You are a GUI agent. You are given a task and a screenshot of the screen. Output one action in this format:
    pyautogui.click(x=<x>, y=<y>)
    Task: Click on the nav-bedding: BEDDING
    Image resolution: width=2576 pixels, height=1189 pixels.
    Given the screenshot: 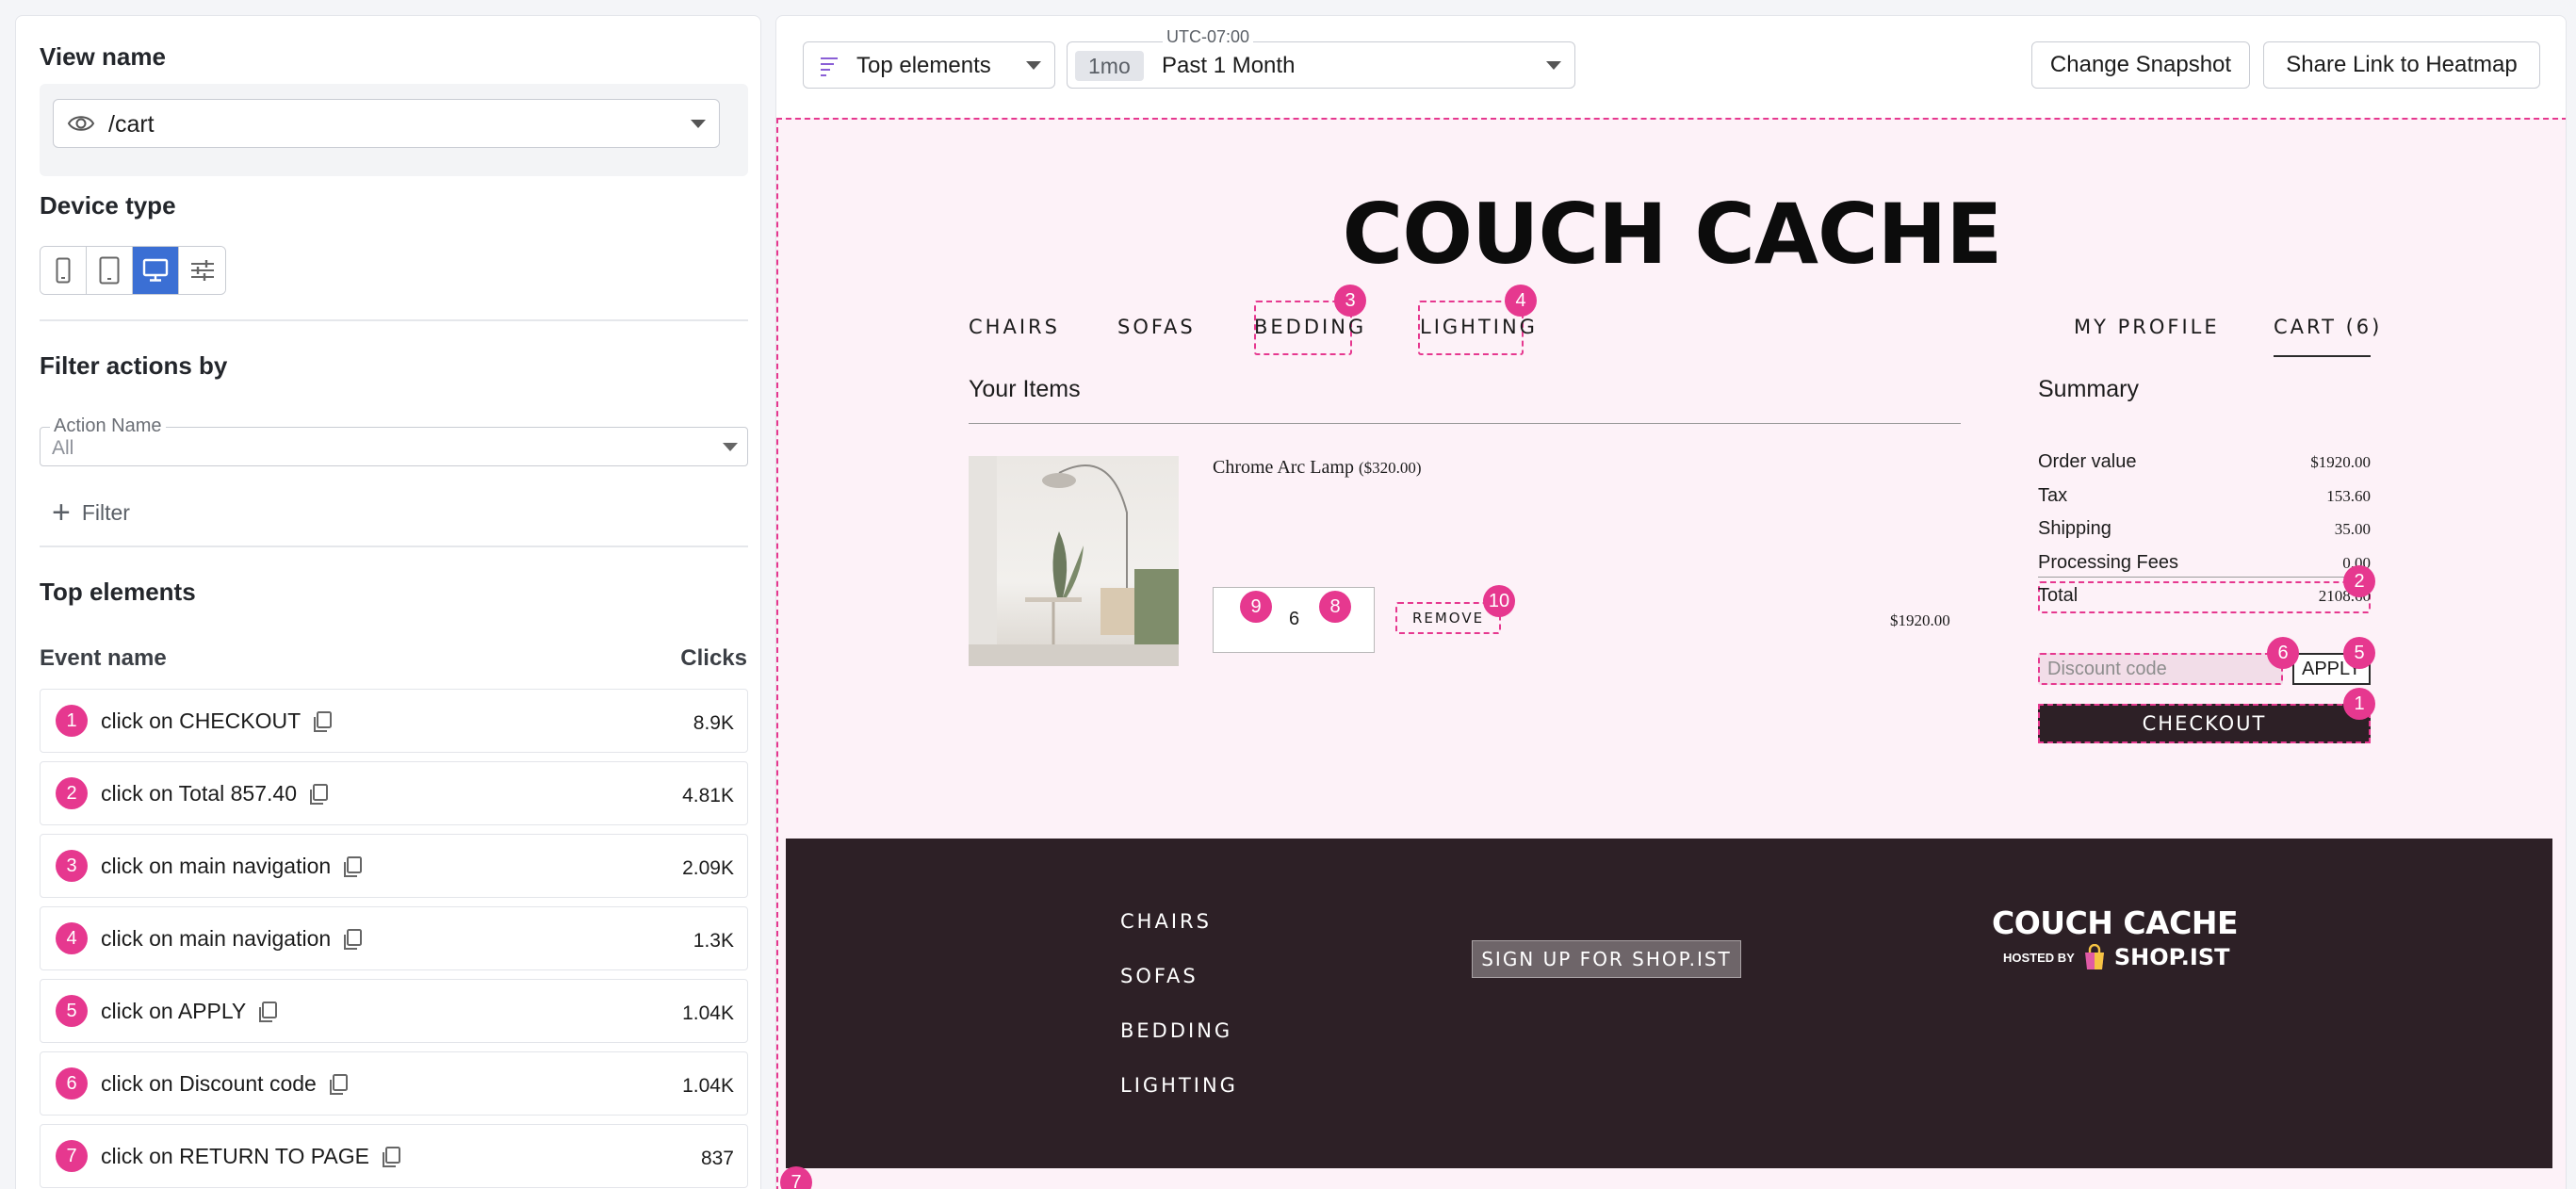 What is the action you would take?
    pyautogui.click(x=1310, y=327)
    